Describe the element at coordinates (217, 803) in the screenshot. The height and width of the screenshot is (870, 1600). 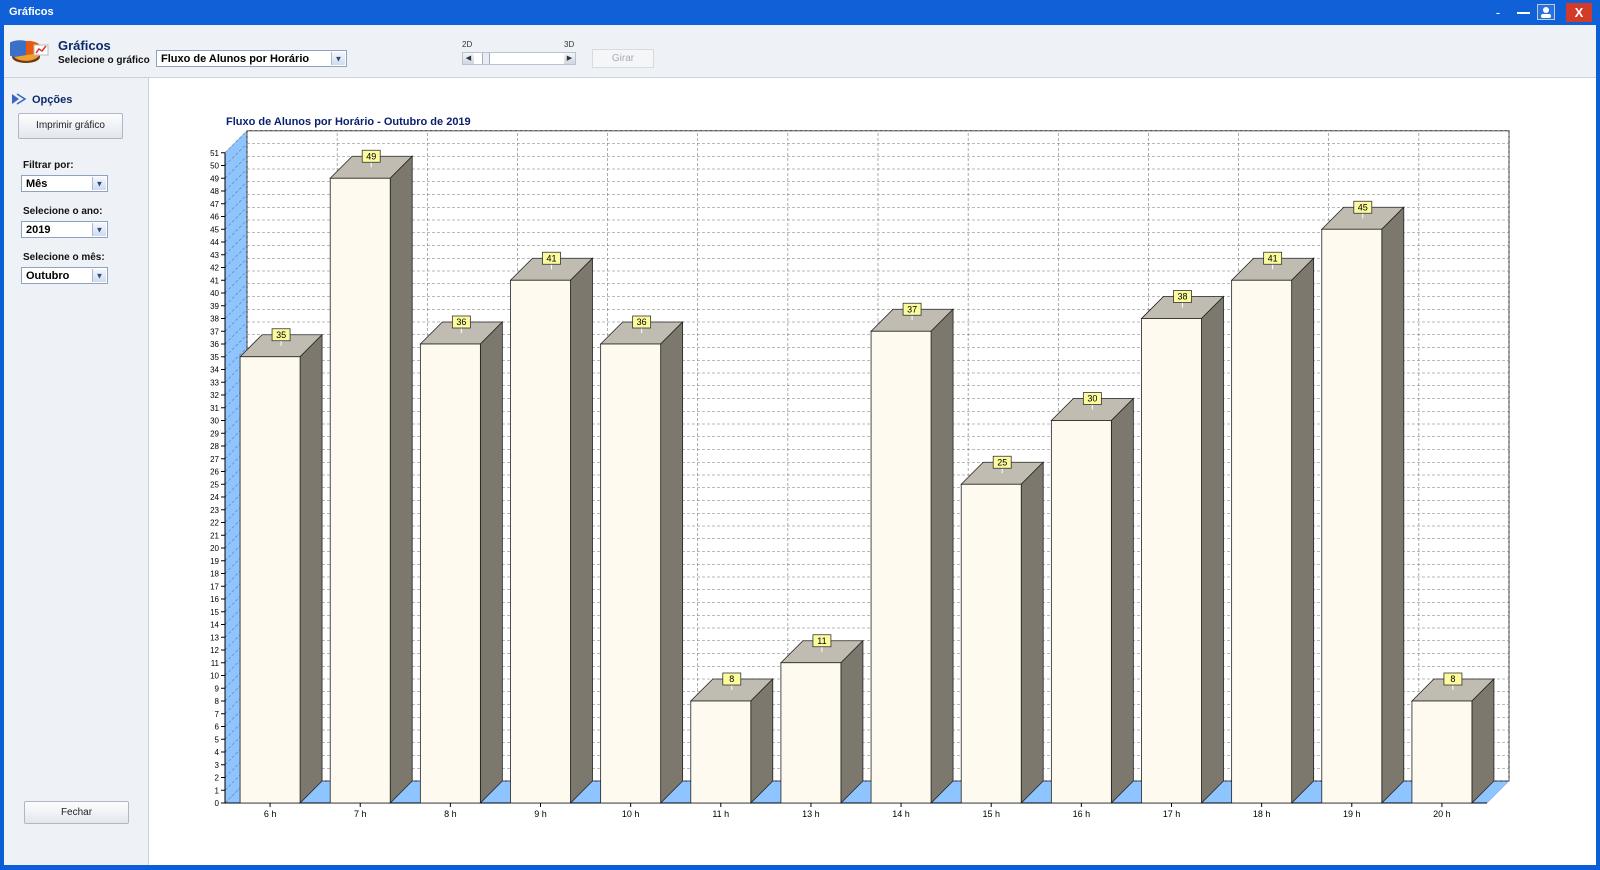
I see `y-tick-label: 0` at that location.